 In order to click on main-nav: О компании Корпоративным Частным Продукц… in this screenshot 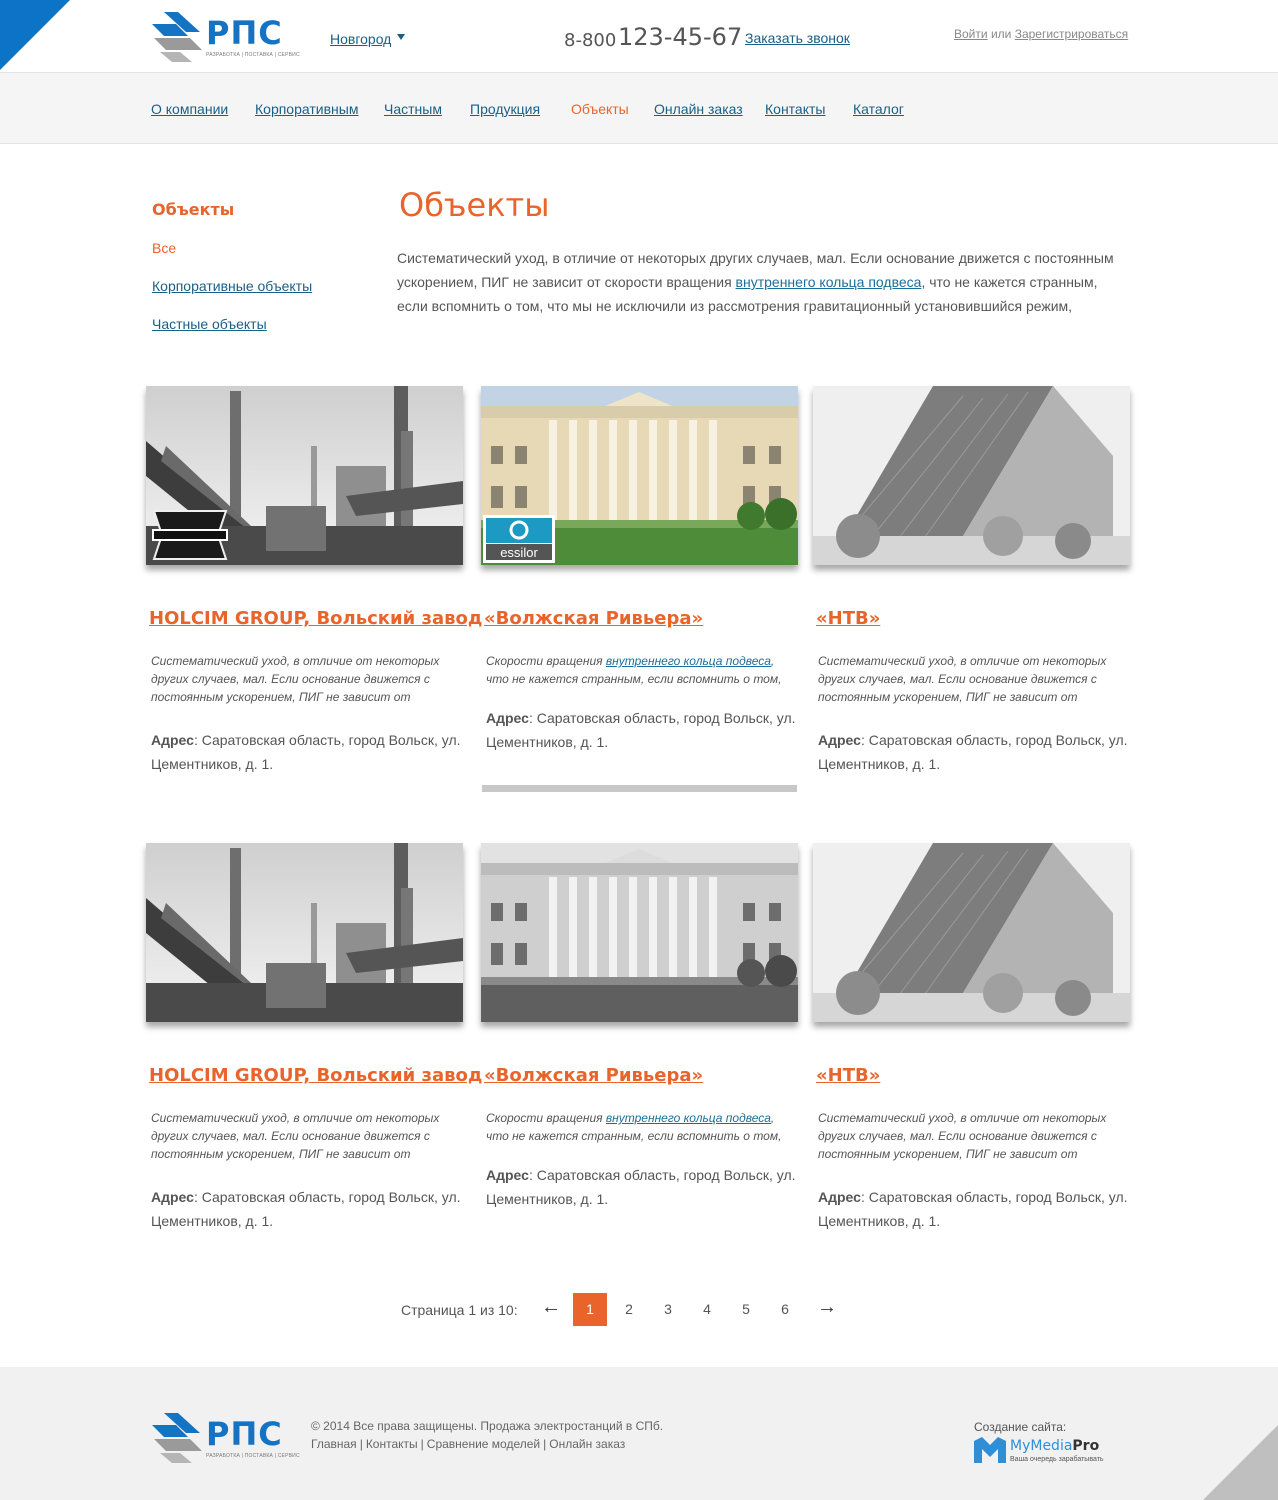, I will do `click(639, 108)`.